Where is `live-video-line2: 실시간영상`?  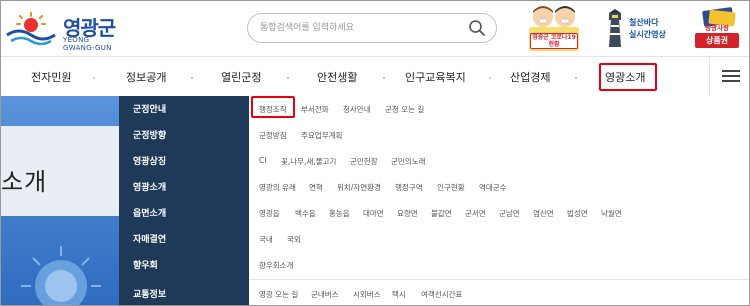
live-video-line2: 실시간영상 is located at coordinates (647, 34).